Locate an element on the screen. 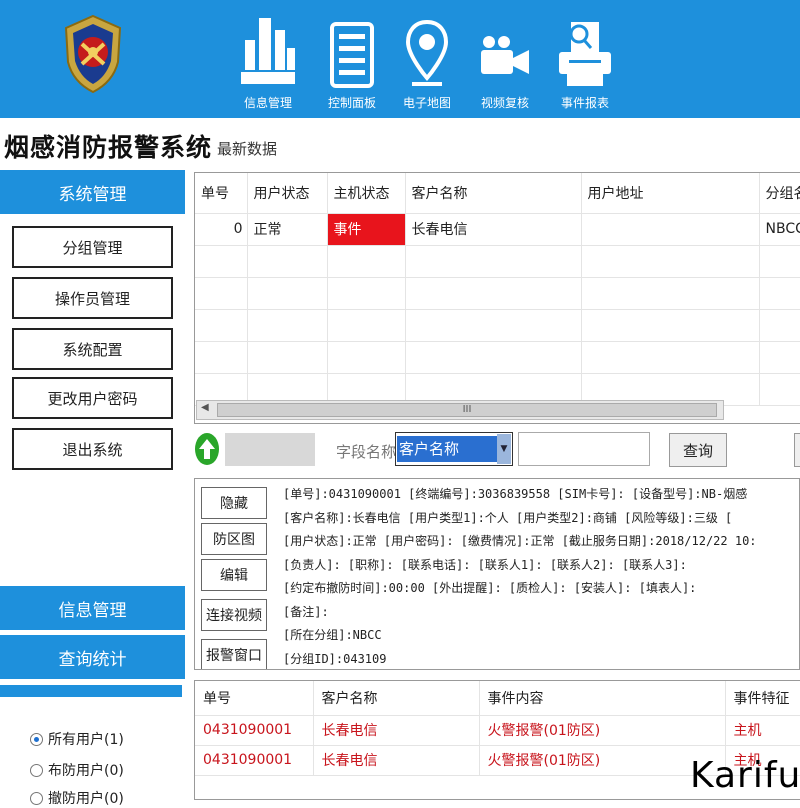 The image size is (800, 808). nav-label: 信息管理 is located at coordinates (267, 103).